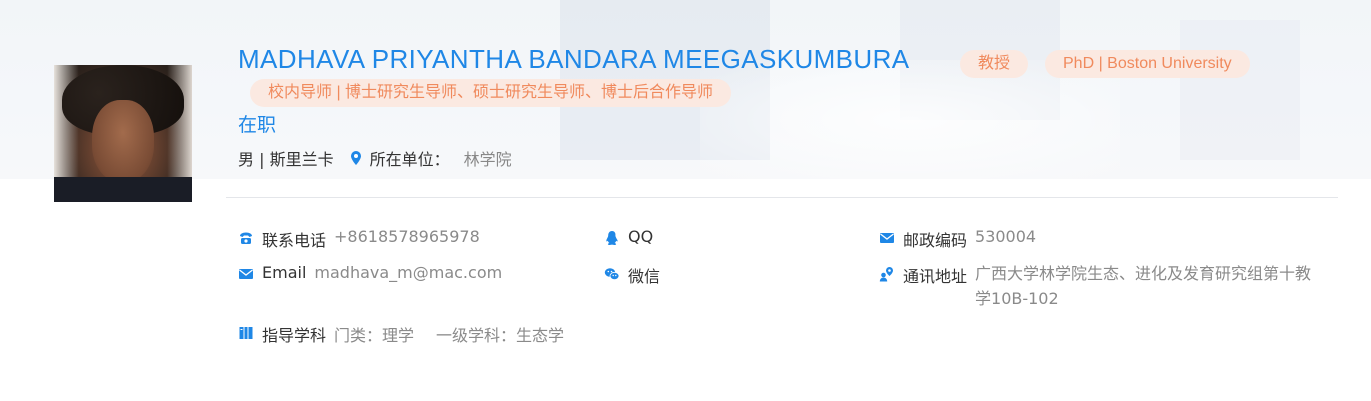  Describe the element at coordinates (782, 197) in the screenshot. I see `section-divider` at that location.